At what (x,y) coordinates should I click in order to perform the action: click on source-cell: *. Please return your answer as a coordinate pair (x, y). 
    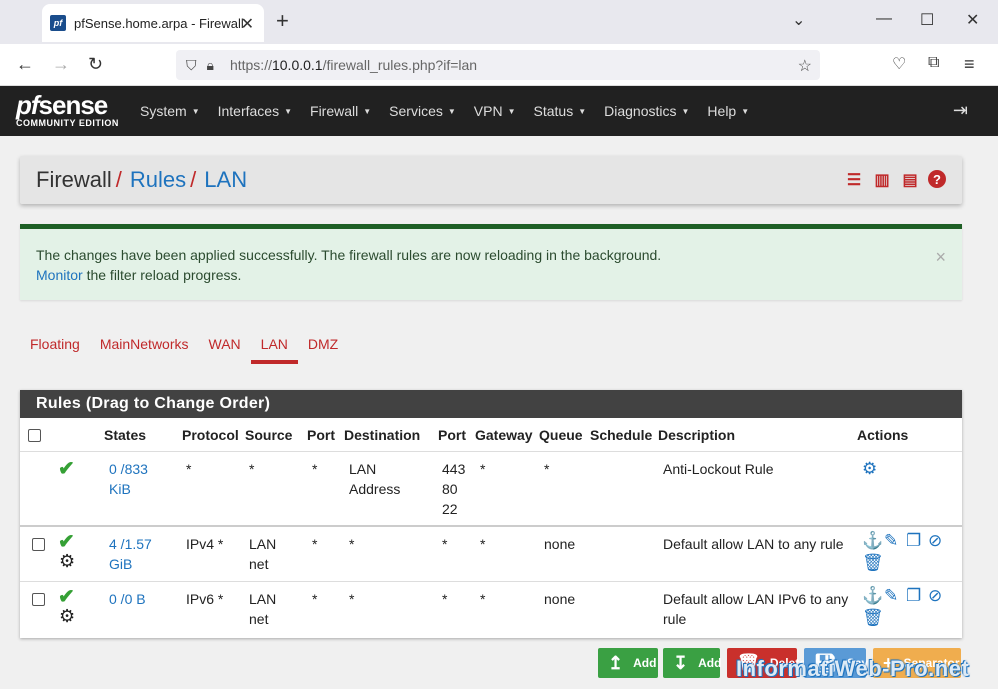
    Looking at the image, I should click on (252, 469).